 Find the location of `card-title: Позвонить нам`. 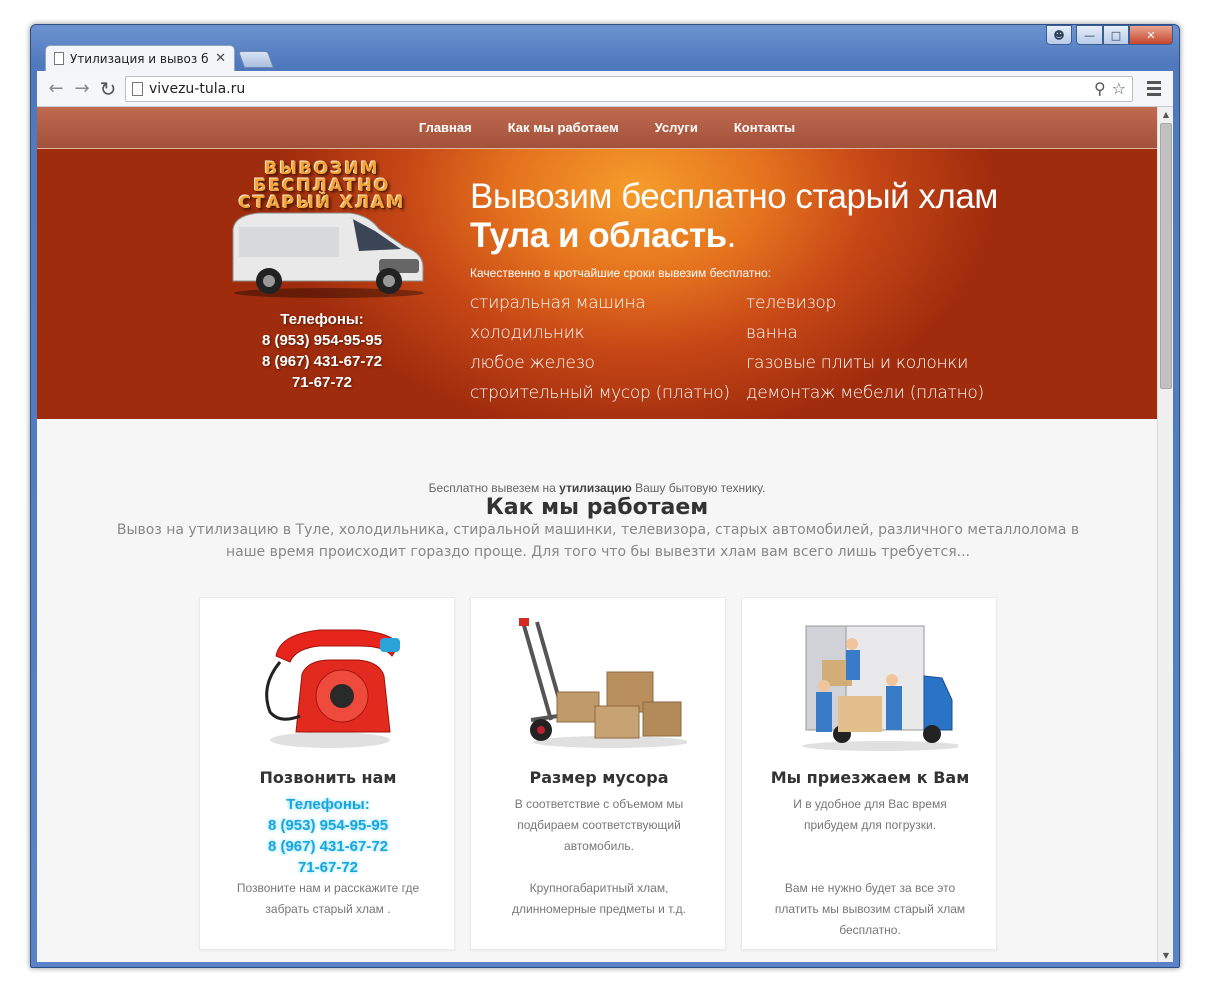

card-title: Позвонить нам is located at coordinates (328, 777).